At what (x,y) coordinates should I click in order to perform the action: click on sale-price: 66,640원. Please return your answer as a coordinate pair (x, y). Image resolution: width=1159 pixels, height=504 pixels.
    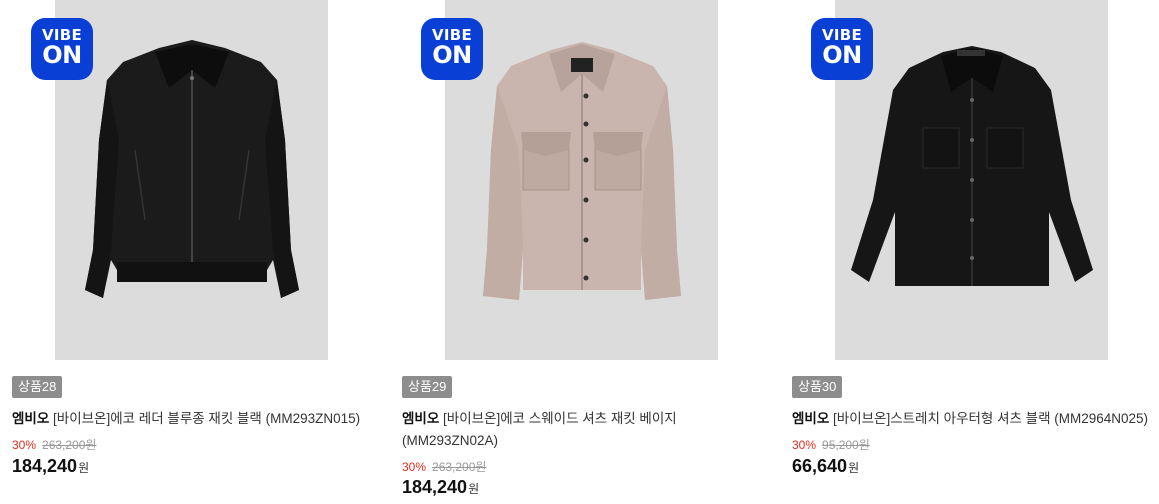
    Looking at the image, I should click on (825, 466).